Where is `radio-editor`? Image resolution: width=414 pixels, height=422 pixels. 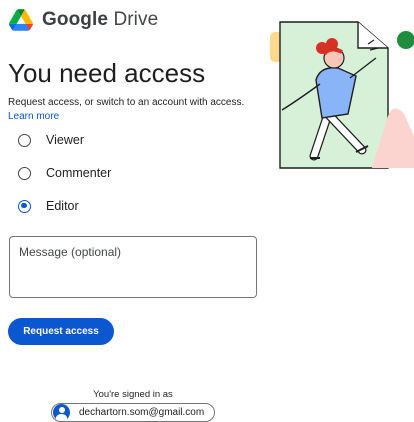 radio-editor is located at coordinates (24, 206).